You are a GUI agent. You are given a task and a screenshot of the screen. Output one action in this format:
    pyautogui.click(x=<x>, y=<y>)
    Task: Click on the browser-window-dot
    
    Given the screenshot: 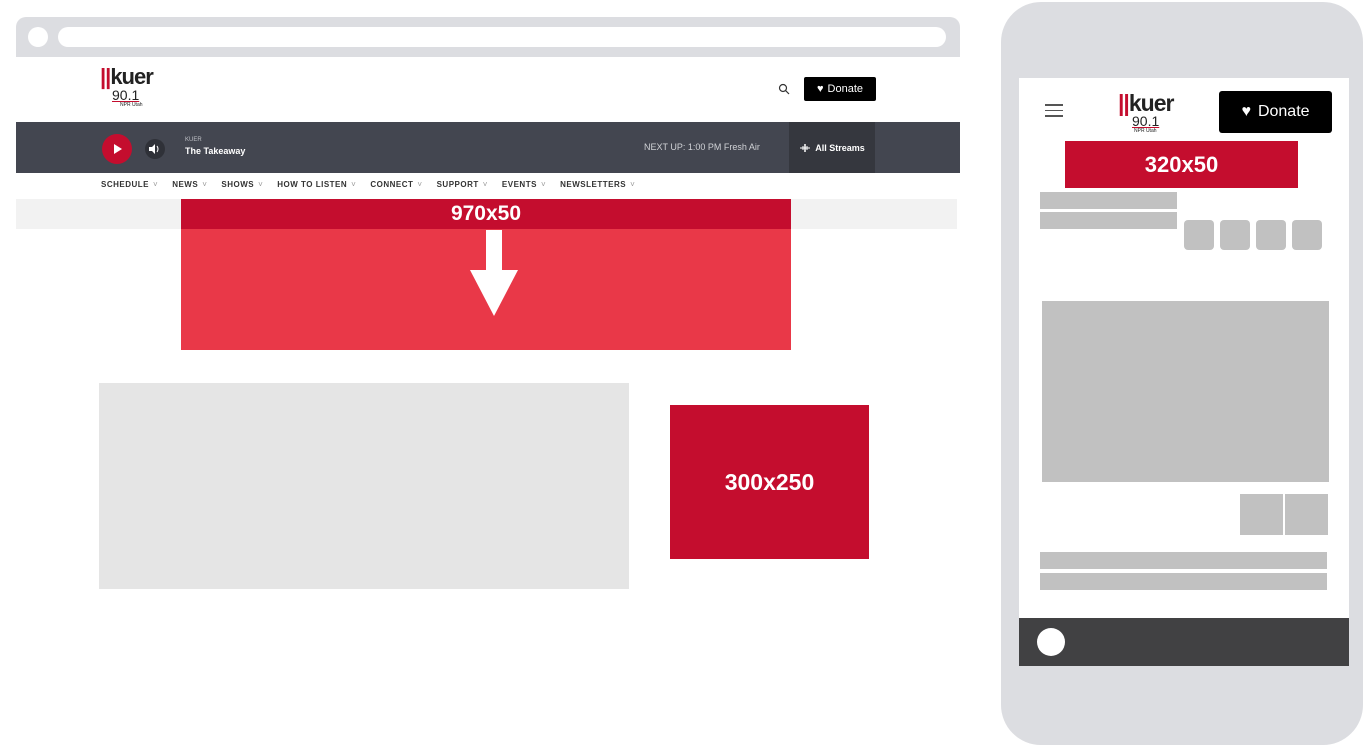 What is the action you would take?
    pyautogui.click(x=38, y=37)
    